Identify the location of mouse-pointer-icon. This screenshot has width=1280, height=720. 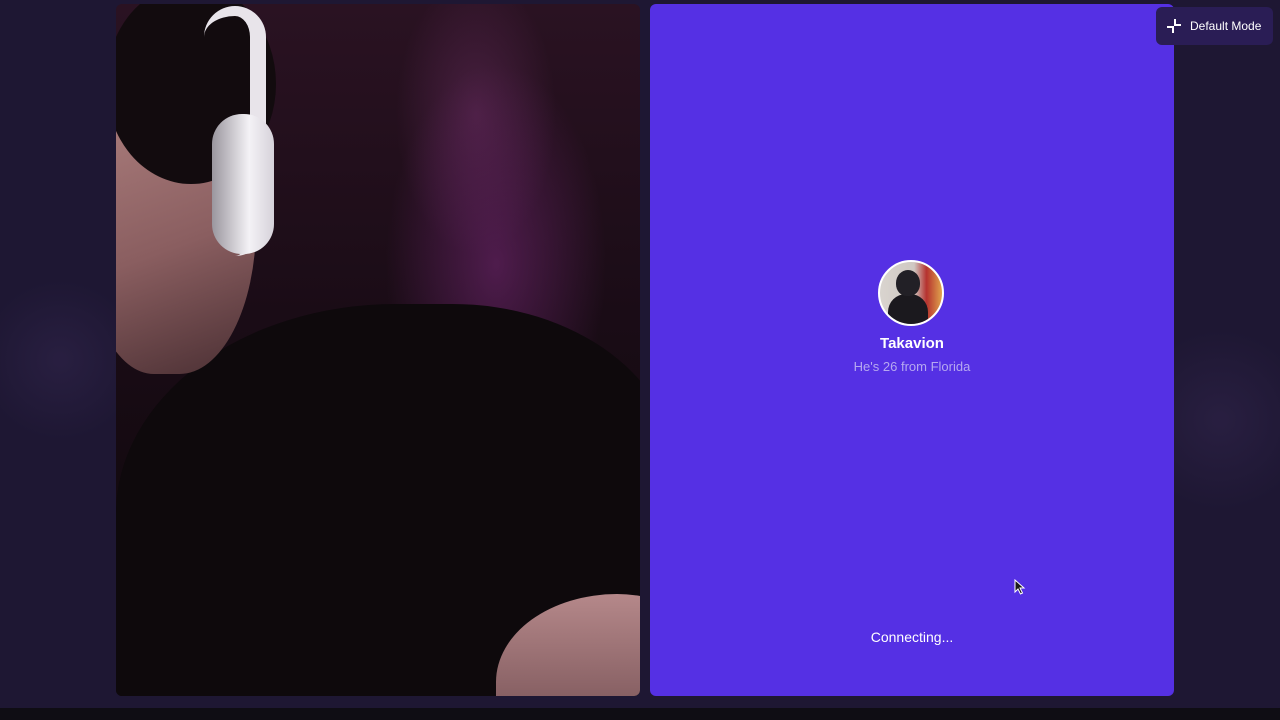
(1020, 589).